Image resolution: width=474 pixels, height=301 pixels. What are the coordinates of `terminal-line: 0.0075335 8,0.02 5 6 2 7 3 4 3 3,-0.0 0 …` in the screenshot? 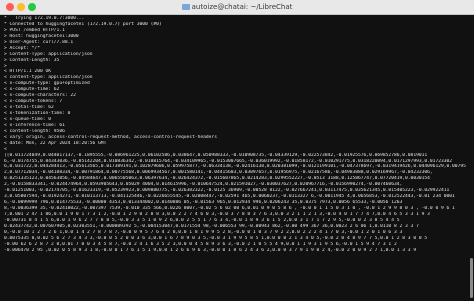 It's located at (216, 238).